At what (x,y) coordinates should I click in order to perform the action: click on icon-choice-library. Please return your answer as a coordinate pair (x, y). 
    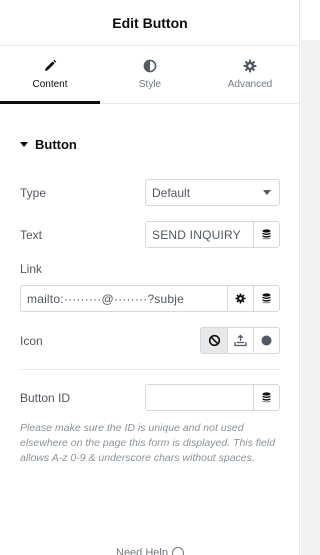
    Looking at the image, I should click on (266, 340).